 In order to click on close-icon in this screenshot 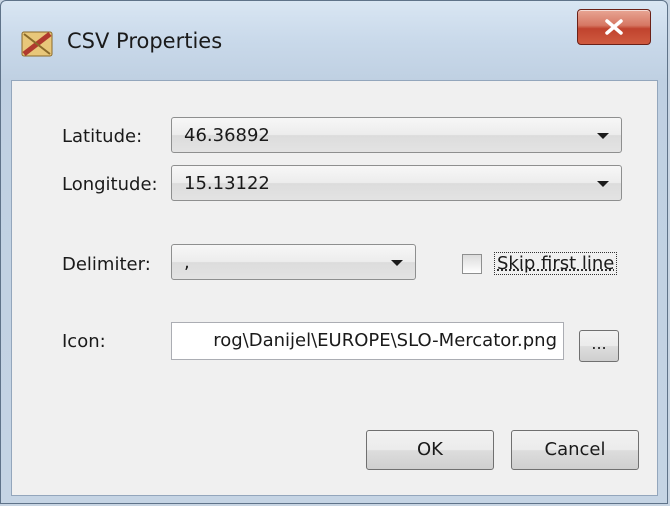, I will do `click(614, 27)`.